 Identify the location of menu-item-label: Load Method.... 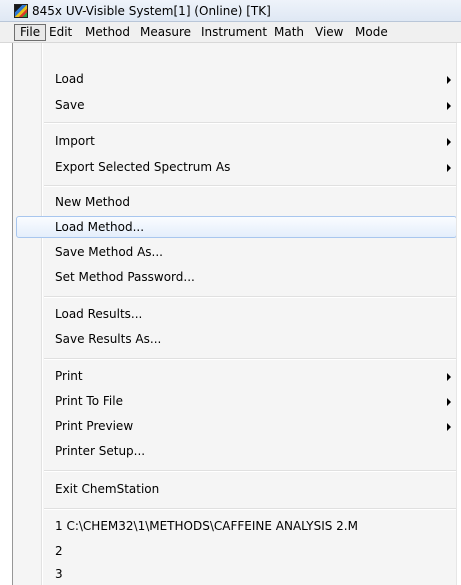
(100, 227).